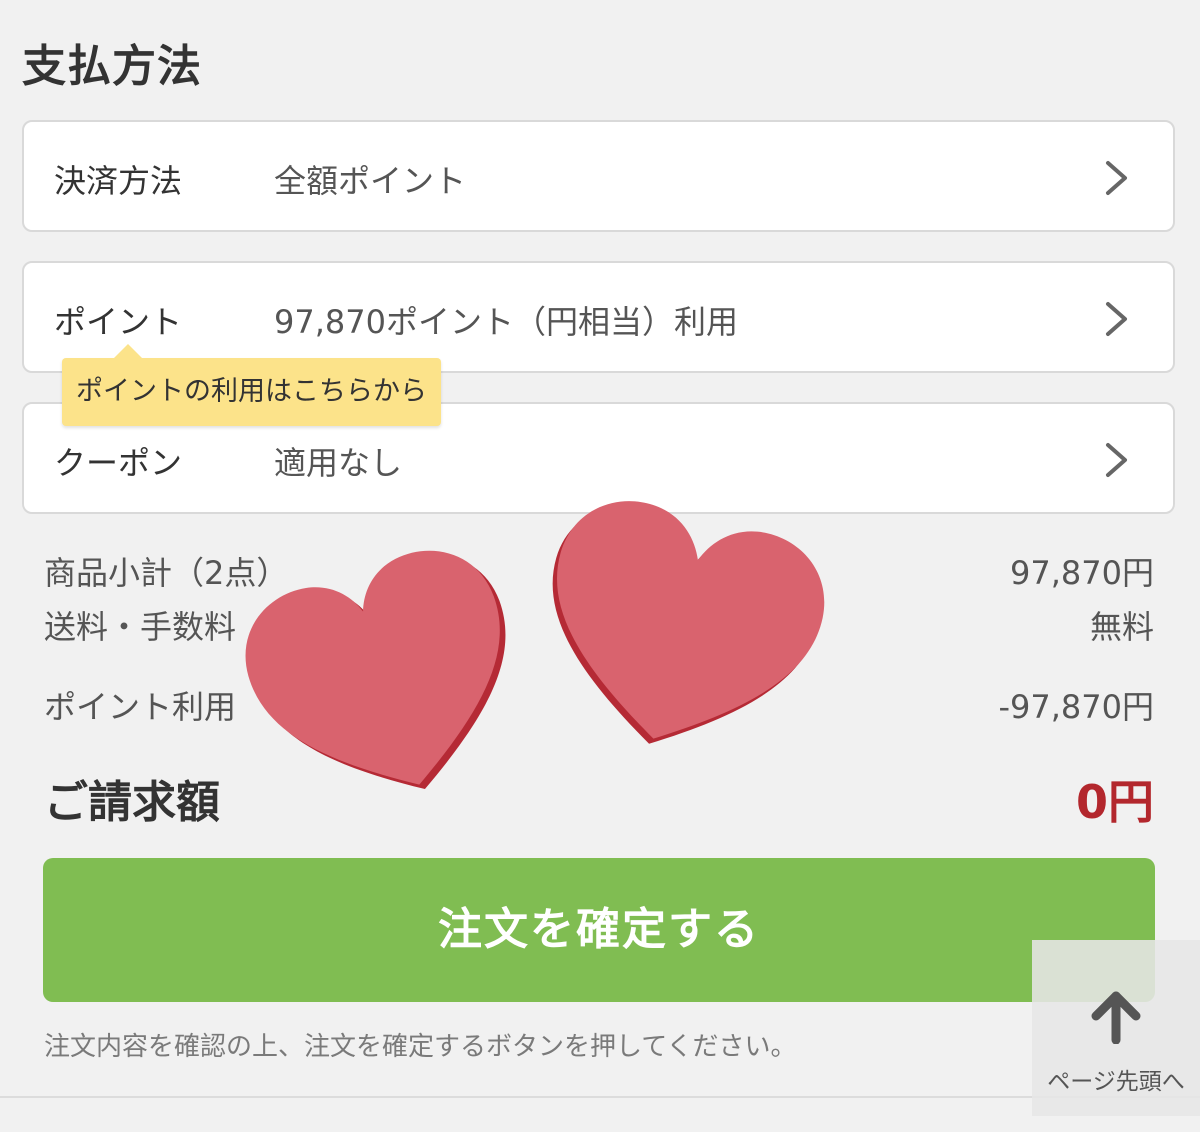 The width and height of the screenshot is (1200, 1132). I want to click on shipping-value: 無料, so click(1121, 627).